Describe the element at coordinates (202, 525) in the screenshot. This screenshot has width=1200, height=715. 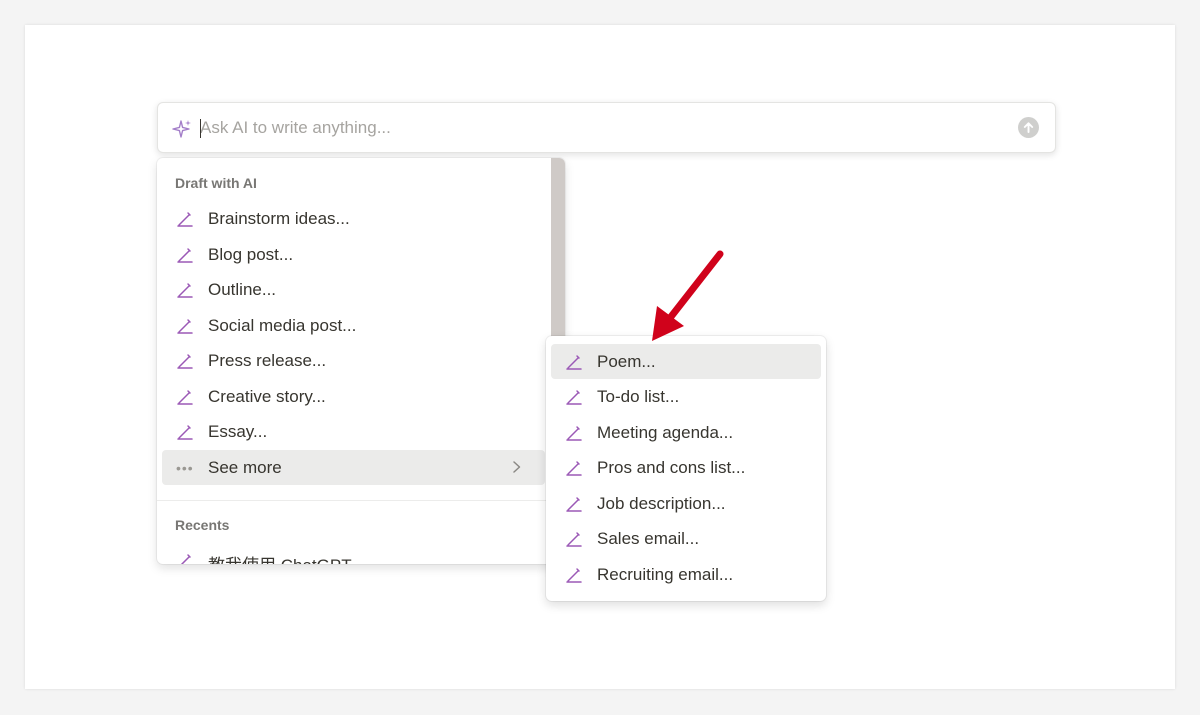
I see `section-label-recents: Recents` at that location.